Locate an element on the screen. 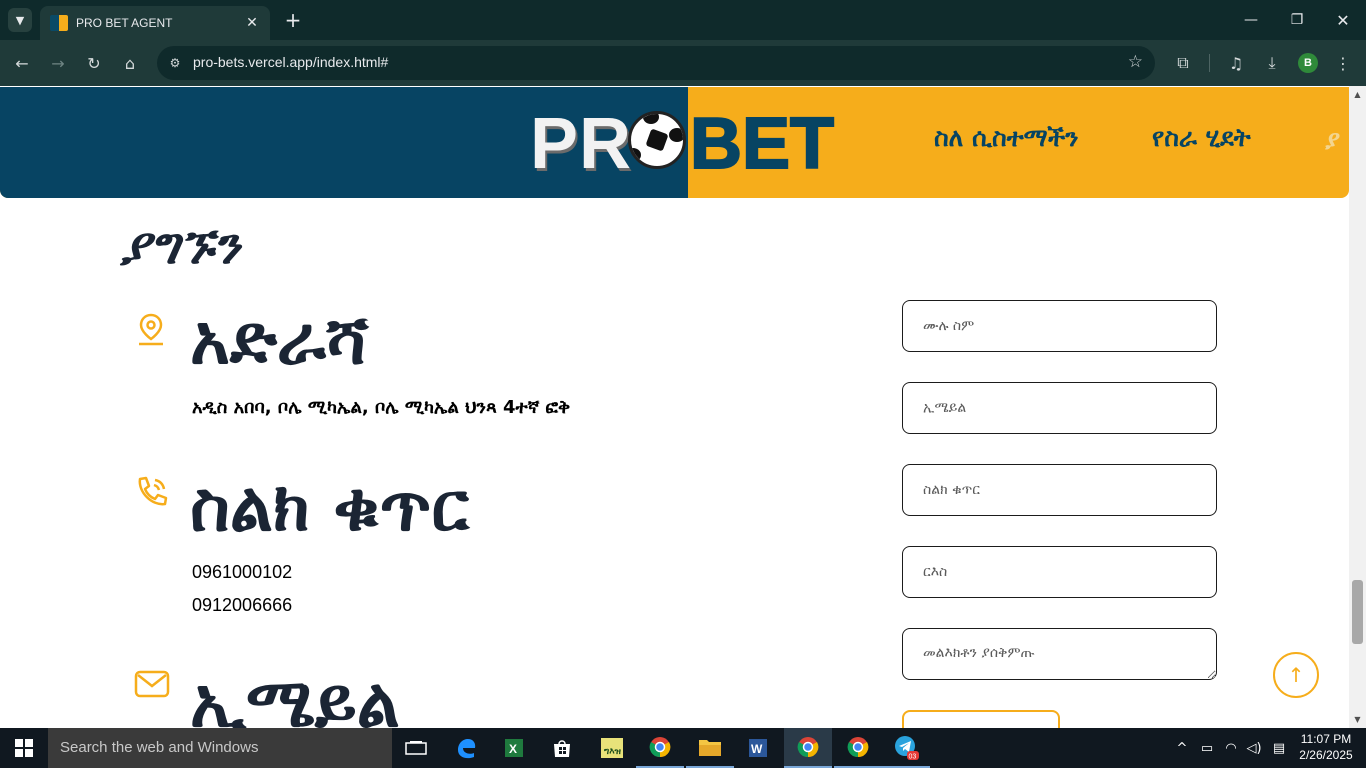 Image resolution: width=1366 pixels, height=768 pixels. probet-logo: PR BET is located at coordinates (682, 143).